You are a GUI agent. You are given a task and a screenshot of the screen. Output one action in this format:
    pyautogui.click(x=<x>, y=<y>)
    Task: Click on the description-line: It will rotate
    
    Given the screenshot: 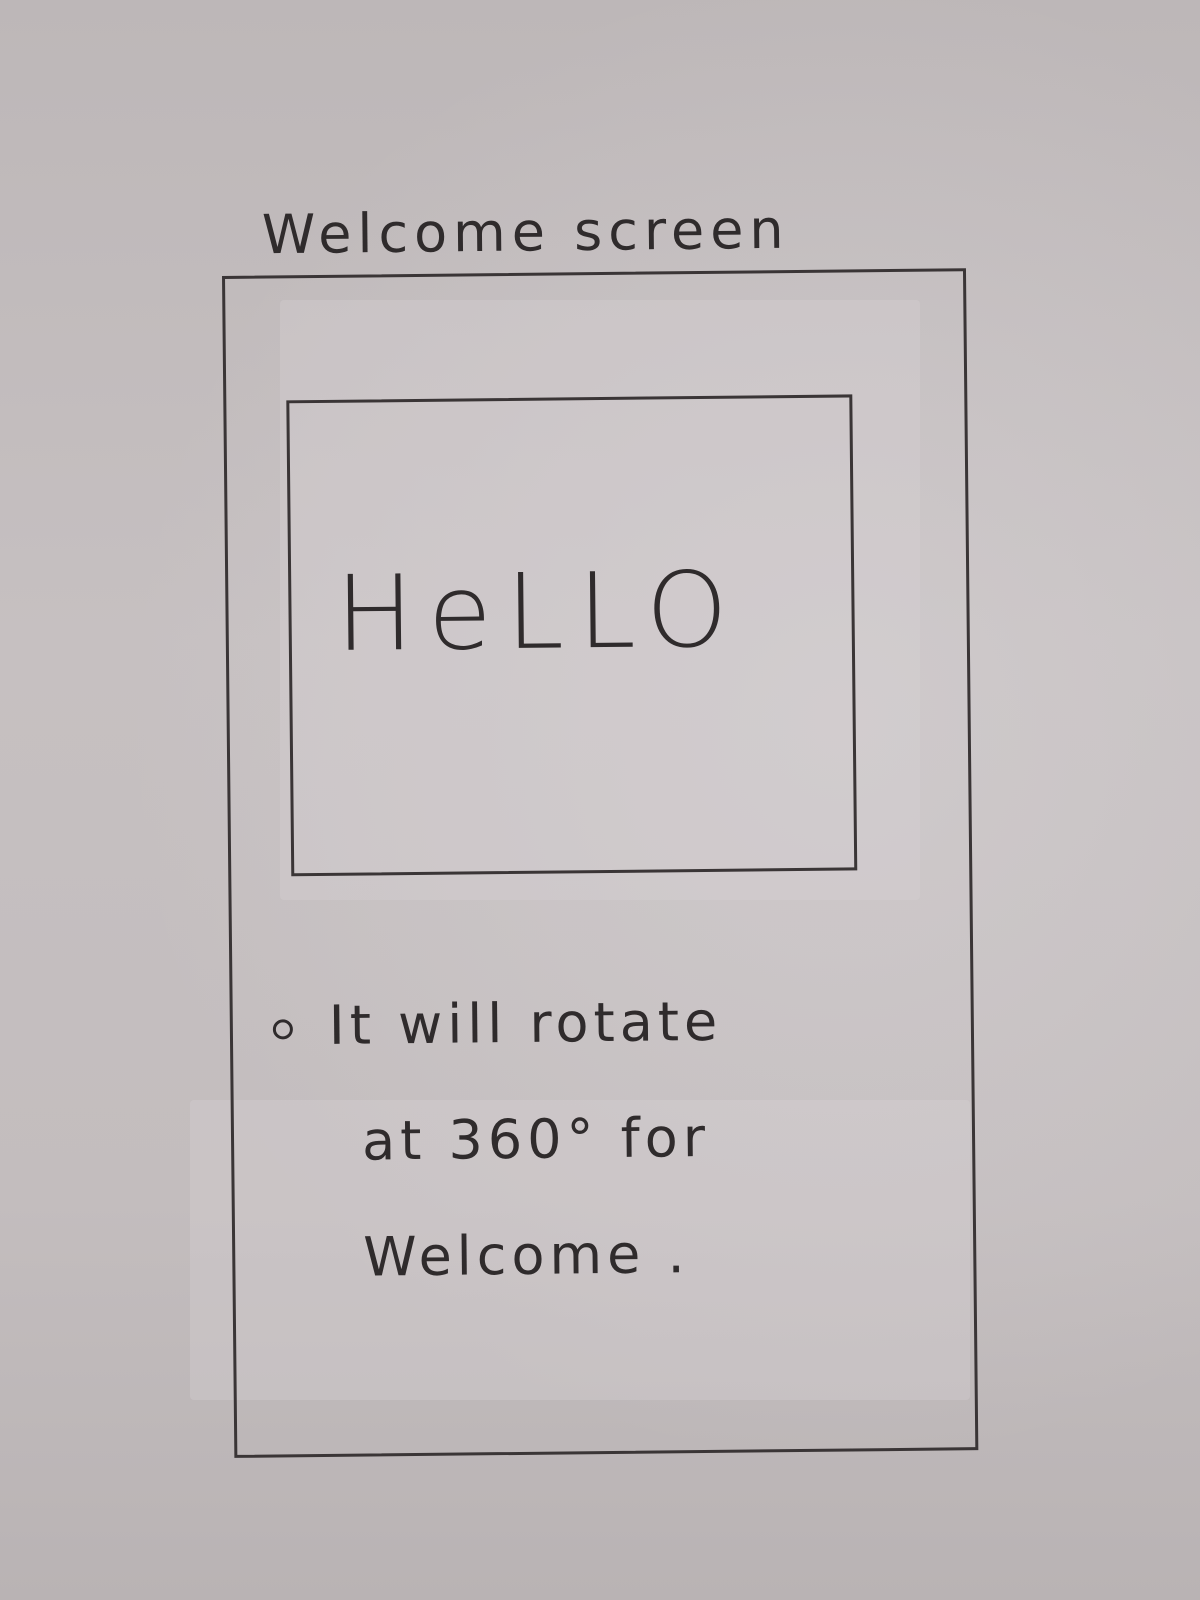 What is the action you would take?
    pyautogui.click(x=592, y=1023)
    